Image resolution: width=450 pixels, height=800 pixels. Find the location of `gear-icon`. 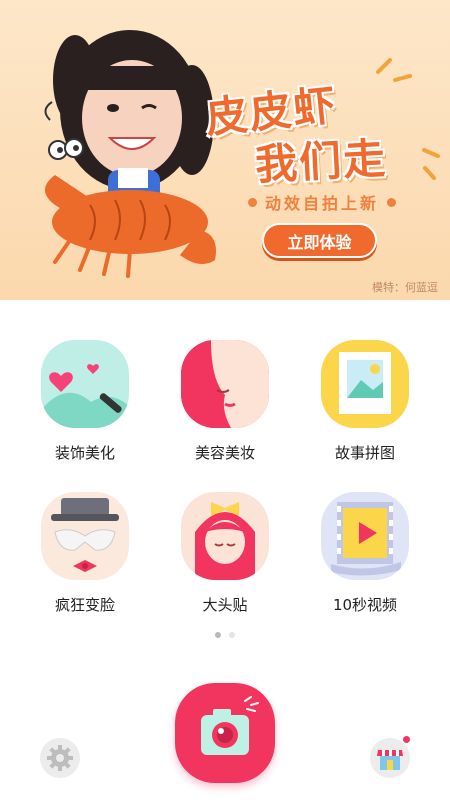

gear-icon is located at coordinates (60, 758).